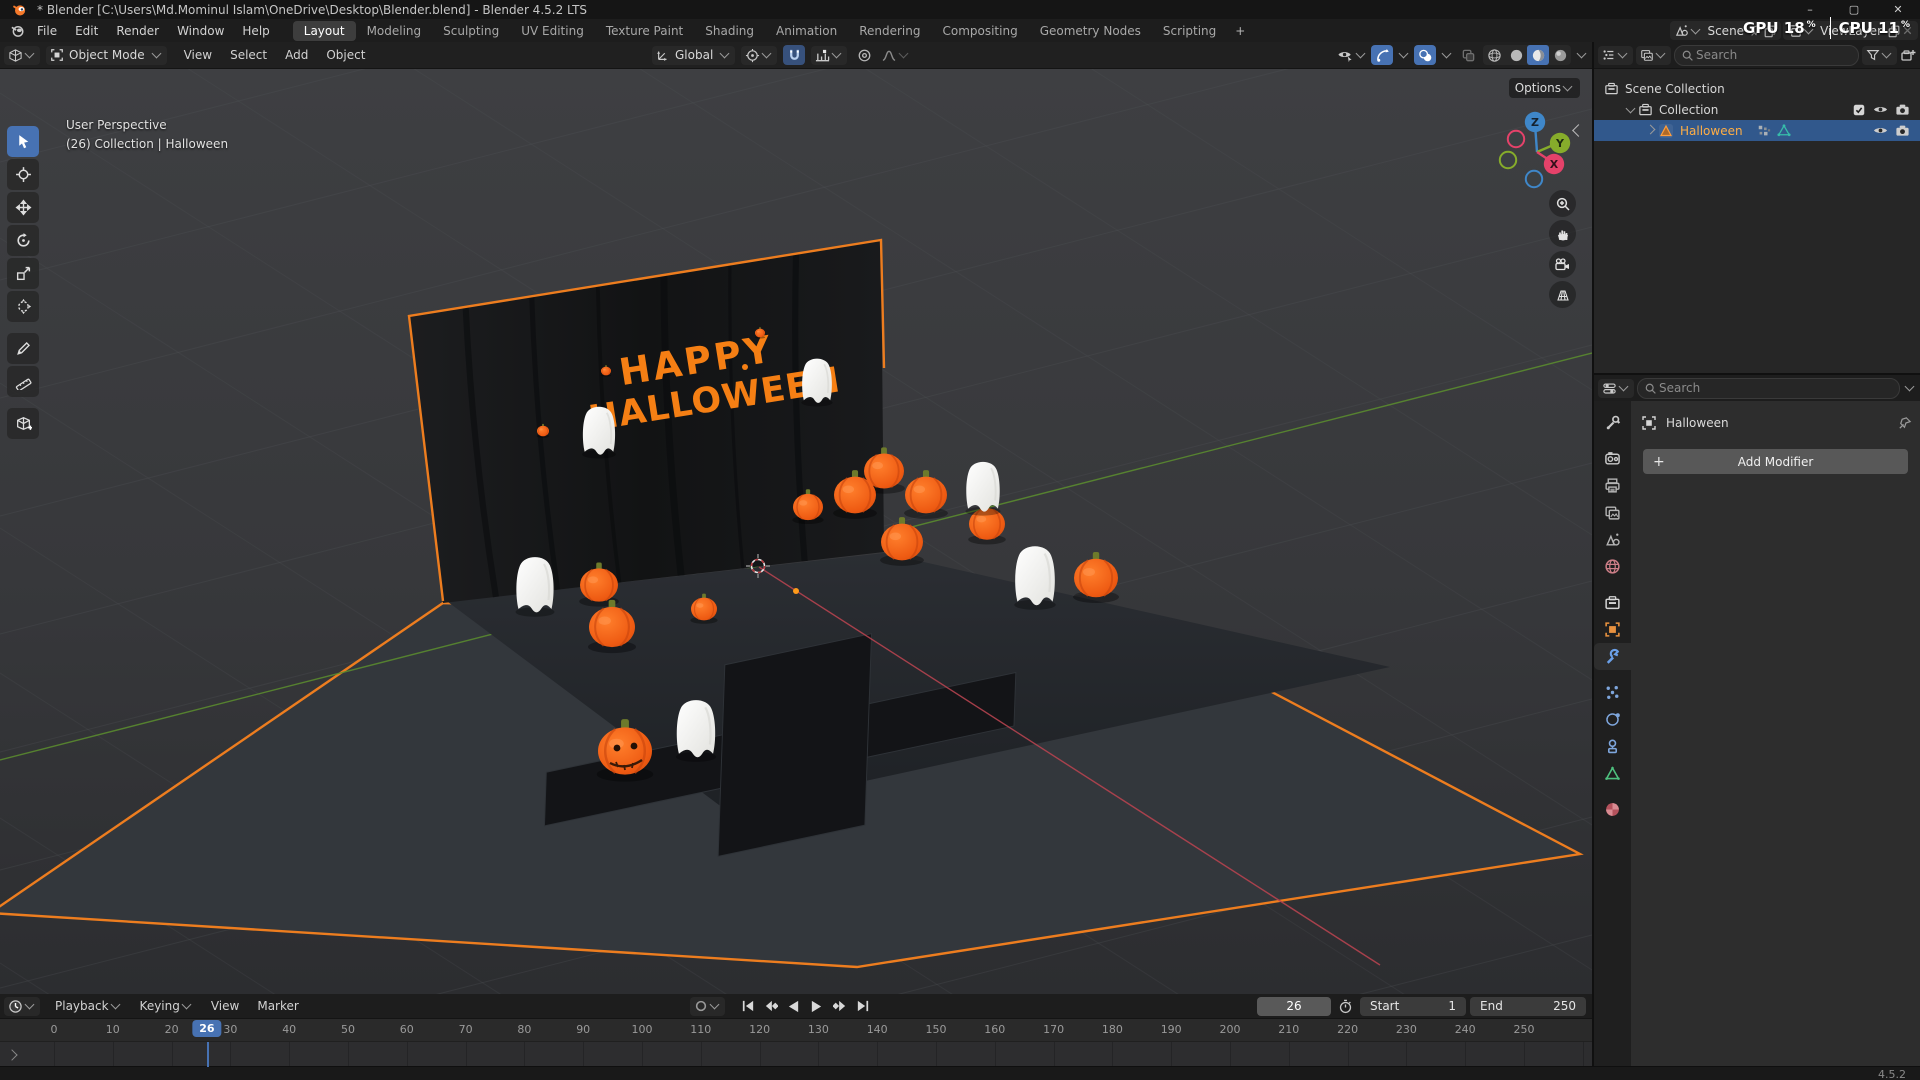 Image resolution: width=1920 pixels, height=1080 pixels. What do you see at coordinates (1528, 1006) in the screenshot?
I see `end-frame-field: End 250` at bounding box center [1528, 1006].